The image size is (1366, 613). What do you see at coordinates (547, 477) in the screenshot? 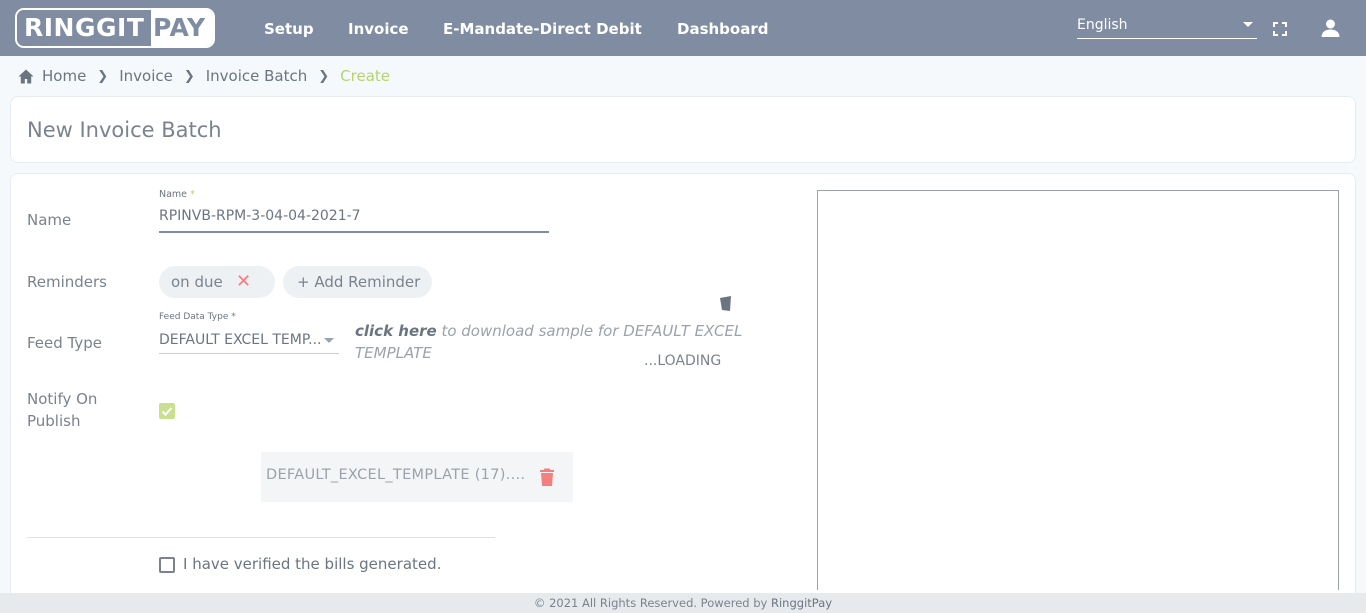
I see `trash-icon` at bounding box center [547, 477].